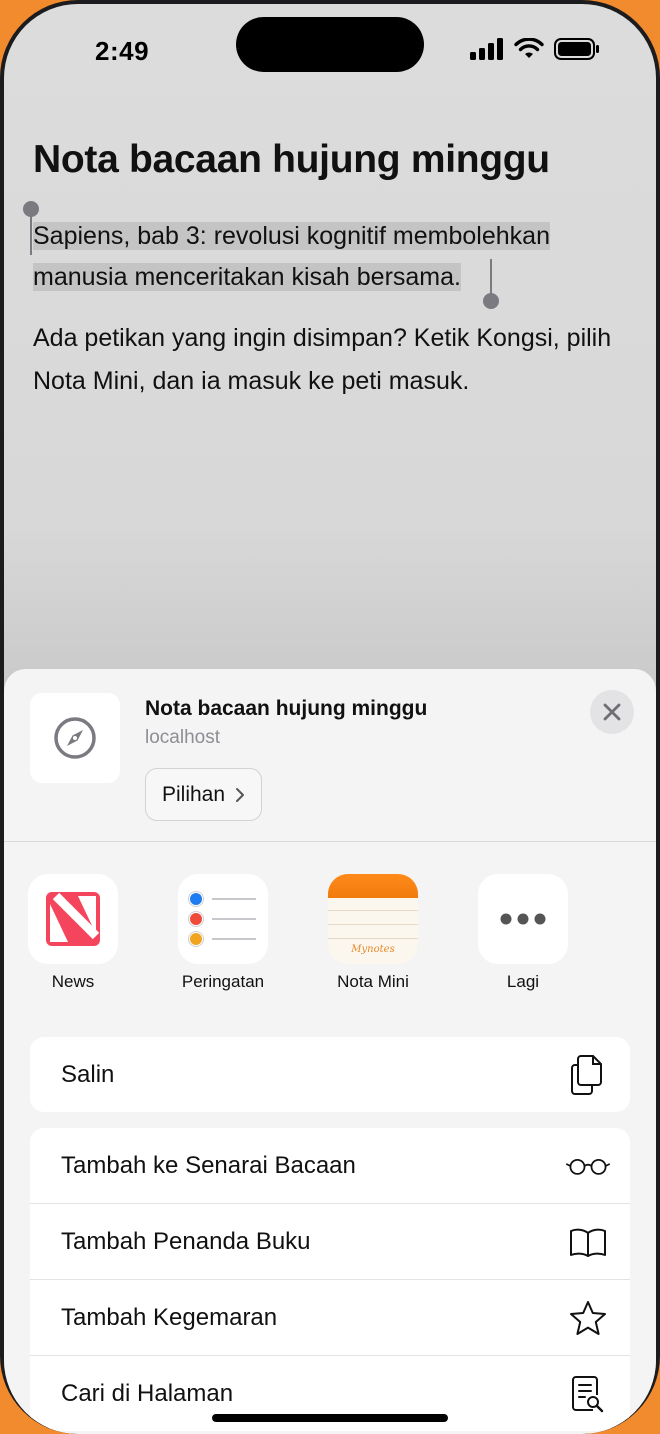 The height and width of the screenshot is (1434, 660). I want to click on action-add-bookmark: Tambah Penanda Buku, so click(330, 1242).